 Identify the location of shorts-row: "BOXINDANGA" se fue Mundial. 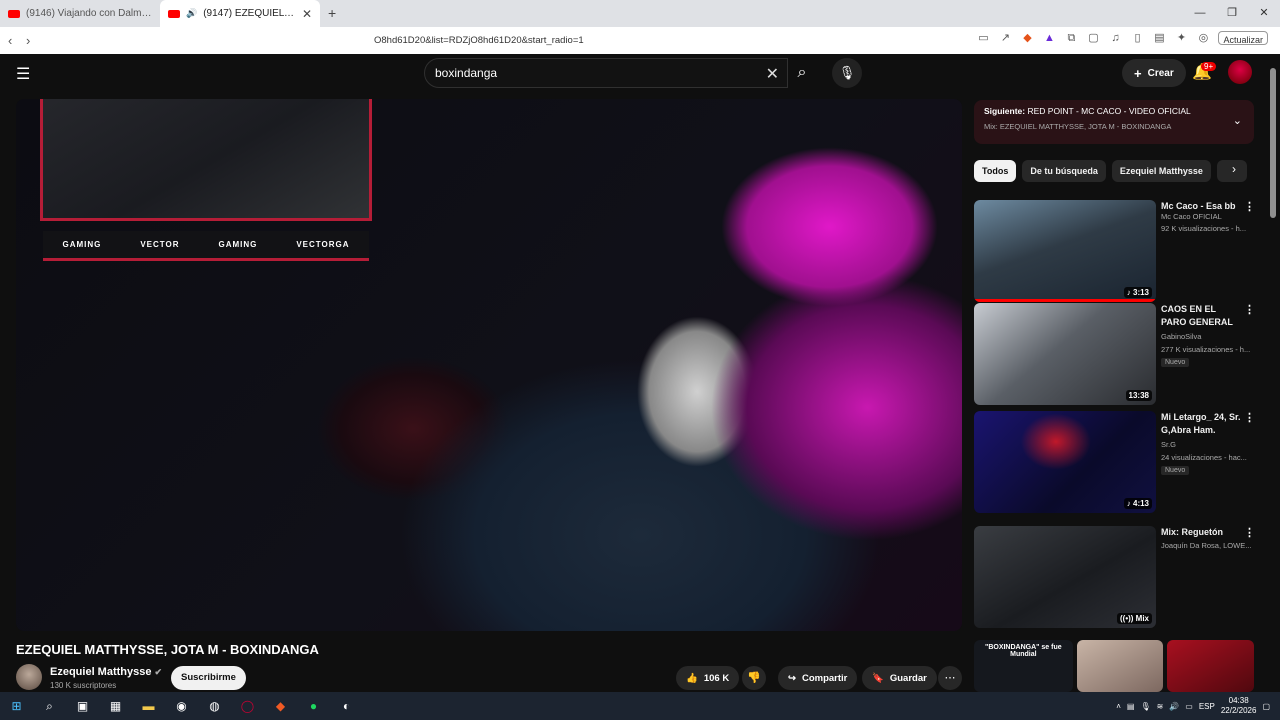
(1114, 666).